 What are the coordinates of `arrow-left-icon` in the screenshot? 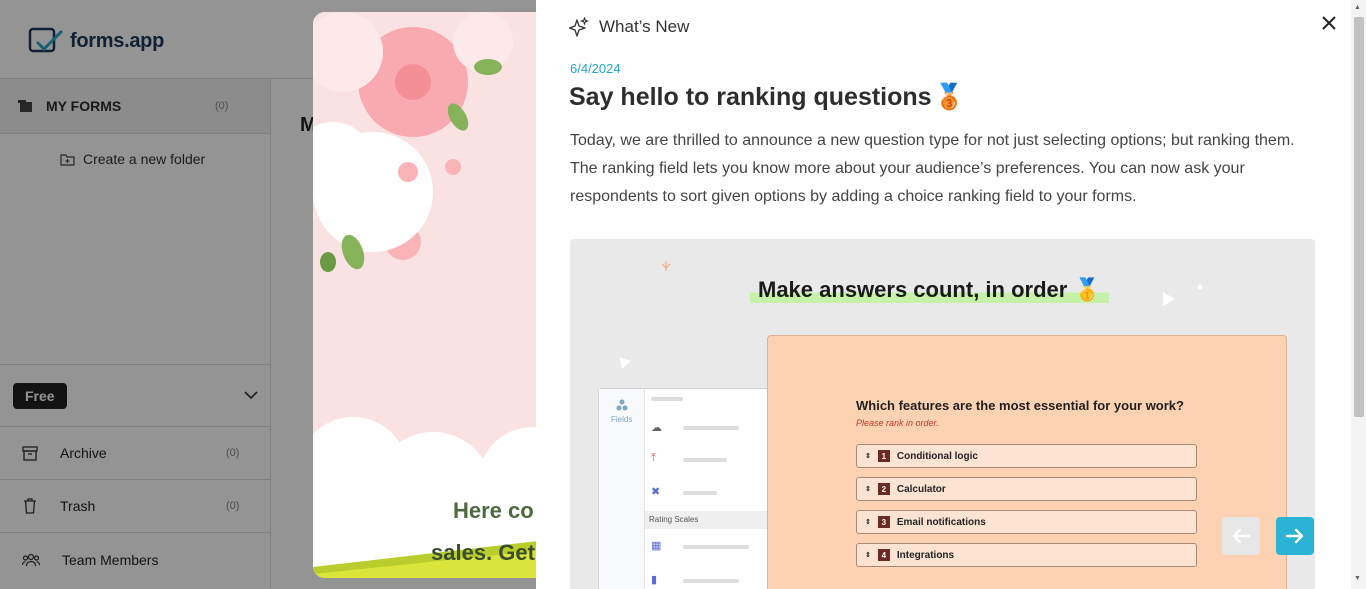 It's located at (1241, 536).